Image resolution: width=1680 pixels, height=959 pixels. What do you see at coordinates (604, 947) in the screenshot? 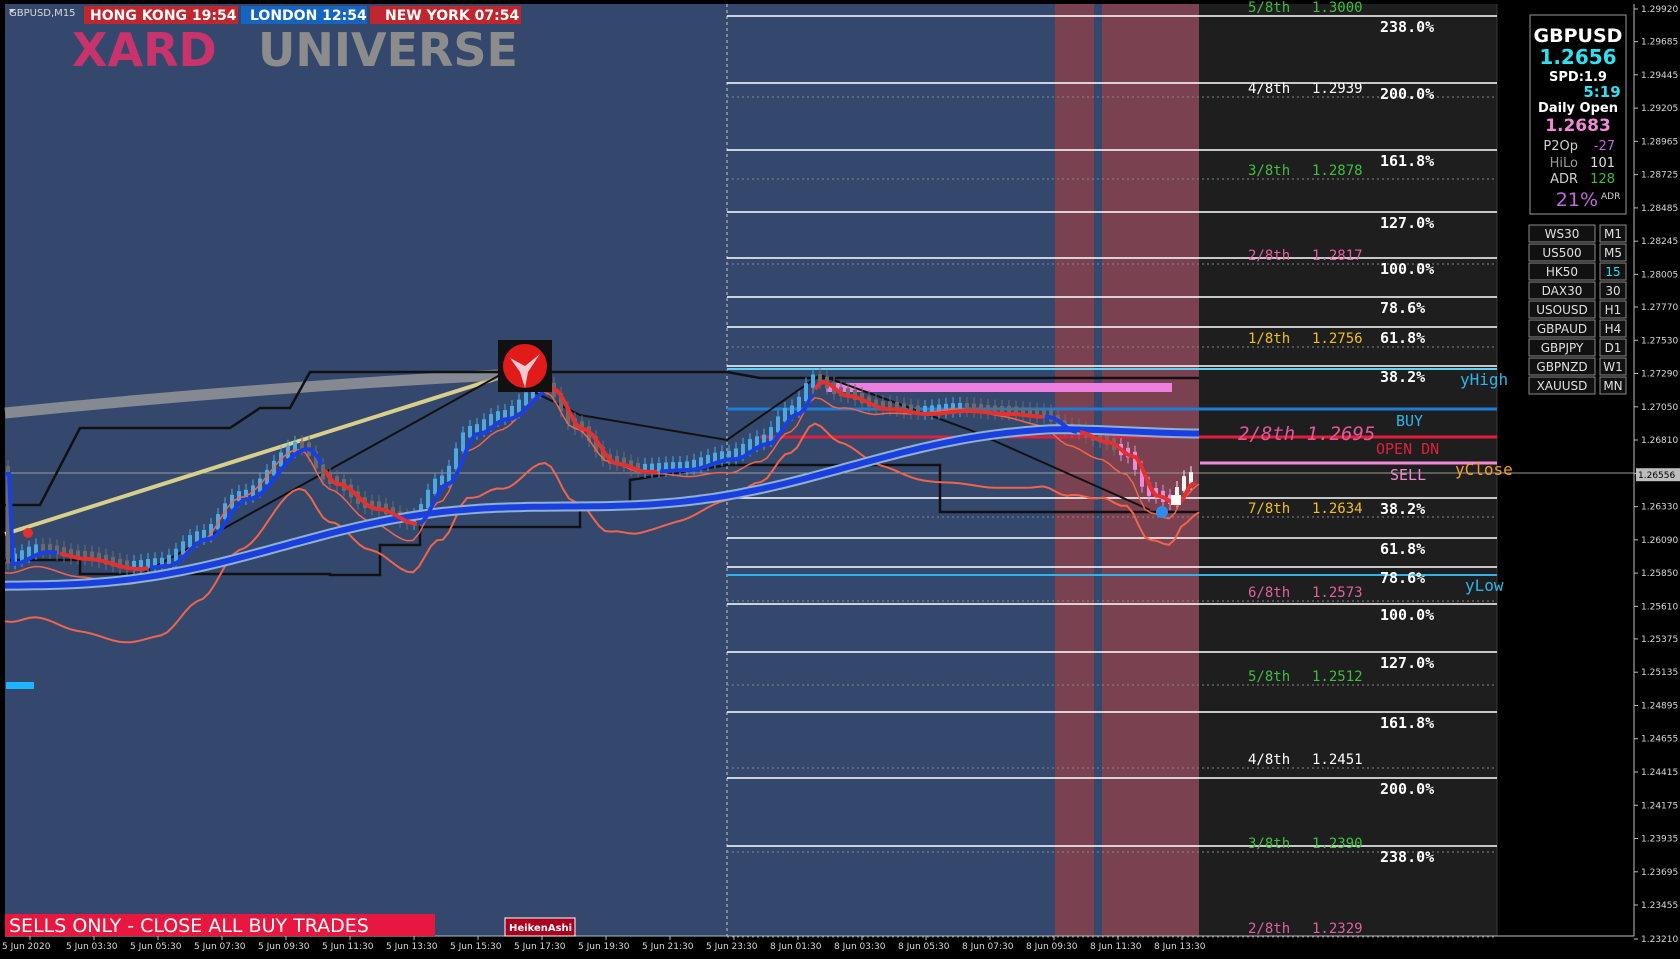
I see `time-axis-label: 5 Jun 19:30` at bounding box center [604, 947].